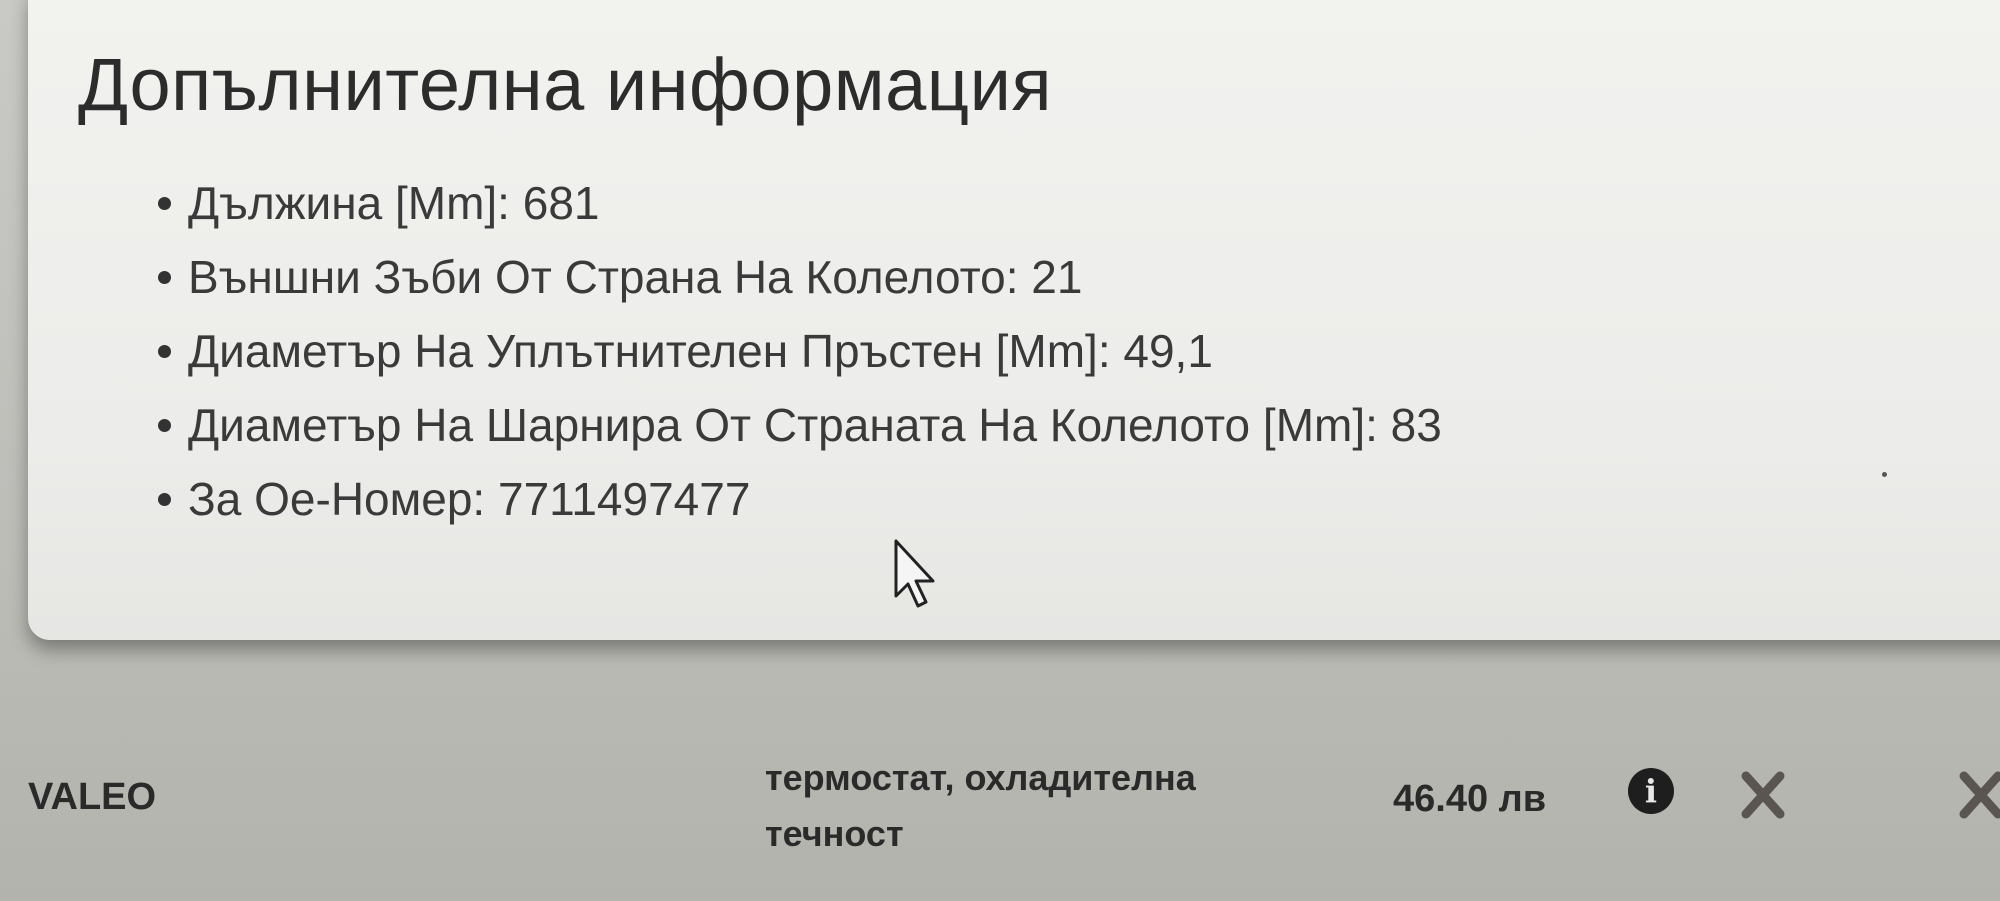 This screenshot has height=901, width=2000. I want to click on list-item: Външни Зъби От Страна На Колелото: 21, so click(800, 286).